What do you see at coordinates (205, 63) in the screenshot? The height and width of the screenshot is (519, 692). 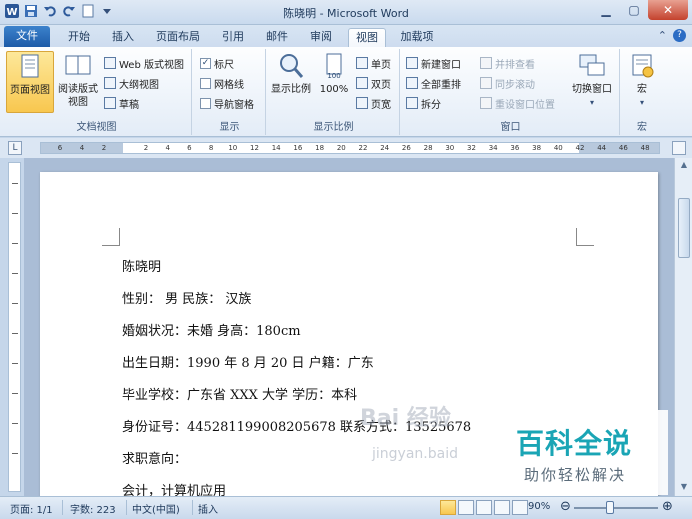 I see `ruler-check-icon: ✓` at bounding box center [205, 63].